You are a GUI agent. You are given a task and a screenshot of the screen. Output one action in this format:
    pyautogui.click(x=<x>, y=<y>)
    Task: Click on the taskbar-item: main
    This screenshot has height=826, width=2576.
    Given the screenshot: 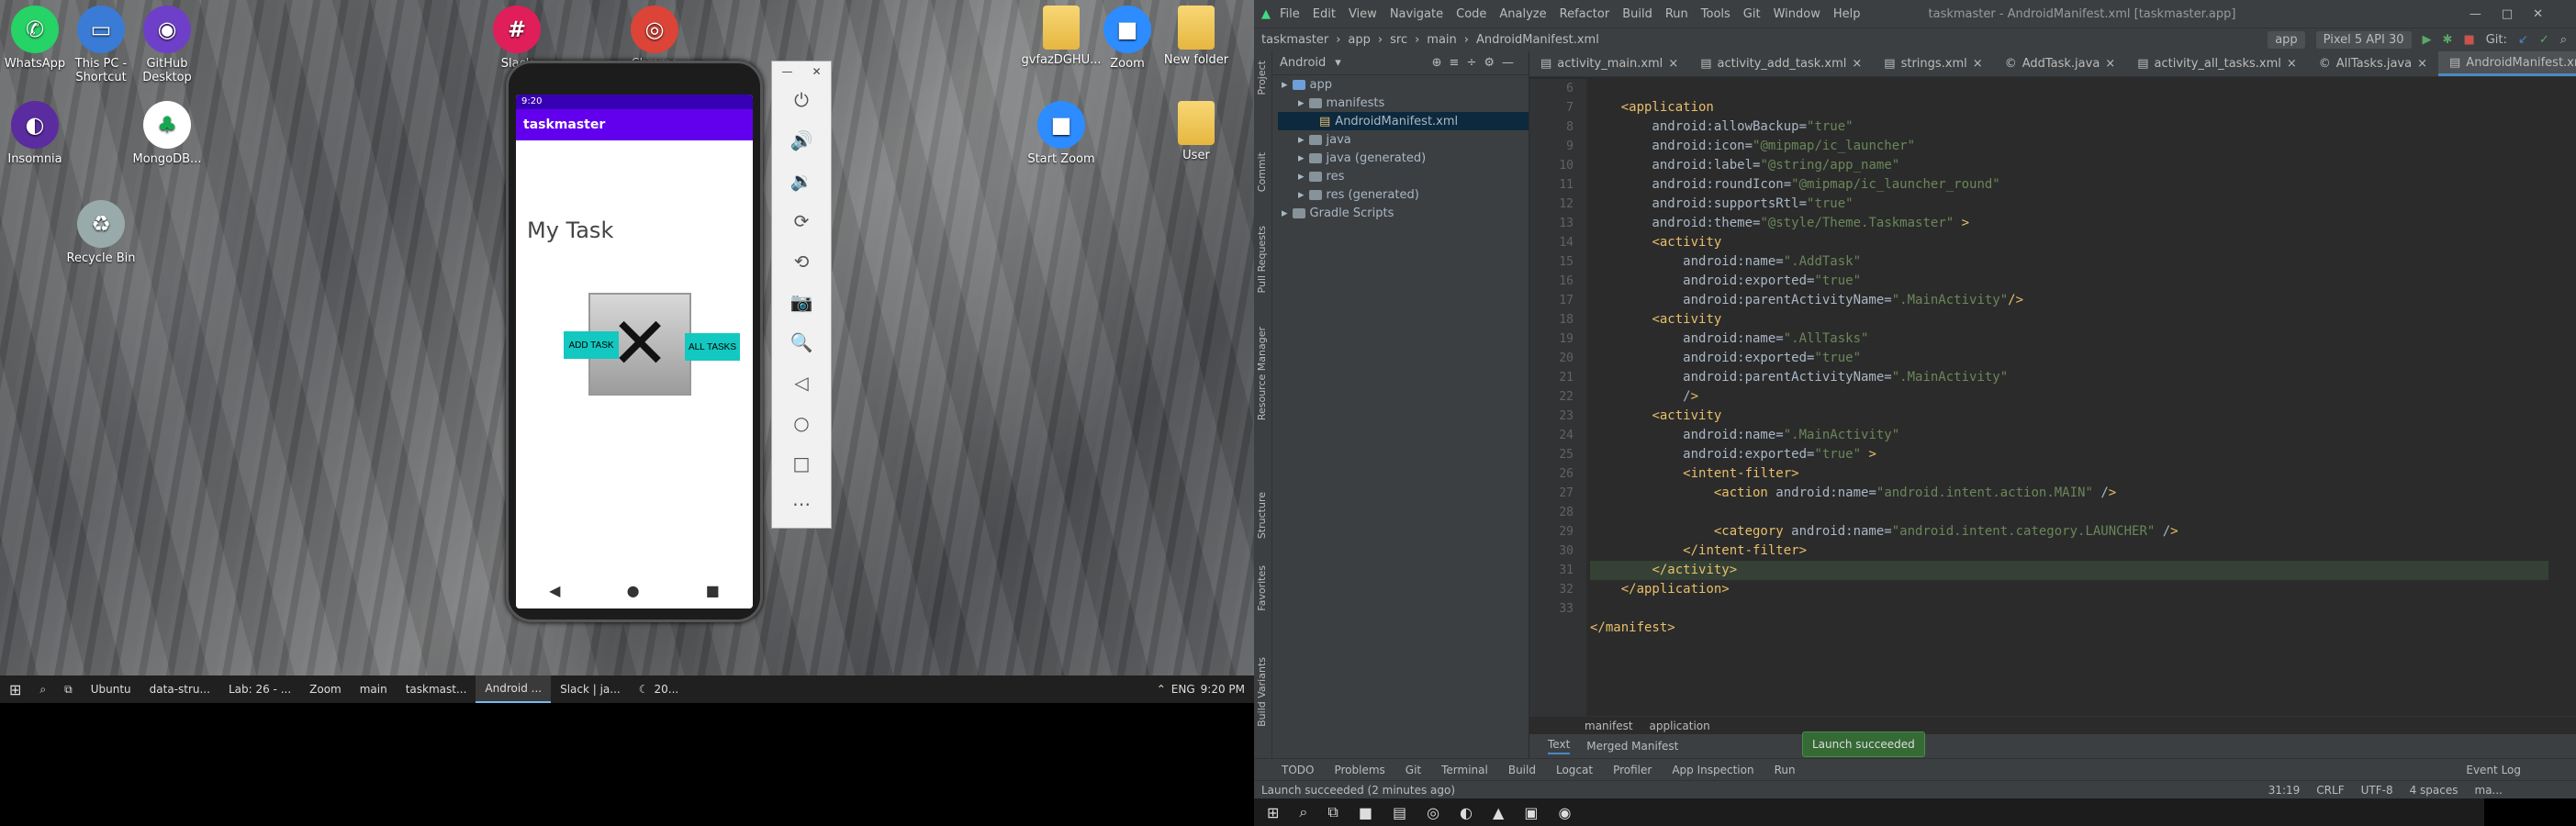 What is the action you would take?
    pyautogui.click(x=374, y=689)
    